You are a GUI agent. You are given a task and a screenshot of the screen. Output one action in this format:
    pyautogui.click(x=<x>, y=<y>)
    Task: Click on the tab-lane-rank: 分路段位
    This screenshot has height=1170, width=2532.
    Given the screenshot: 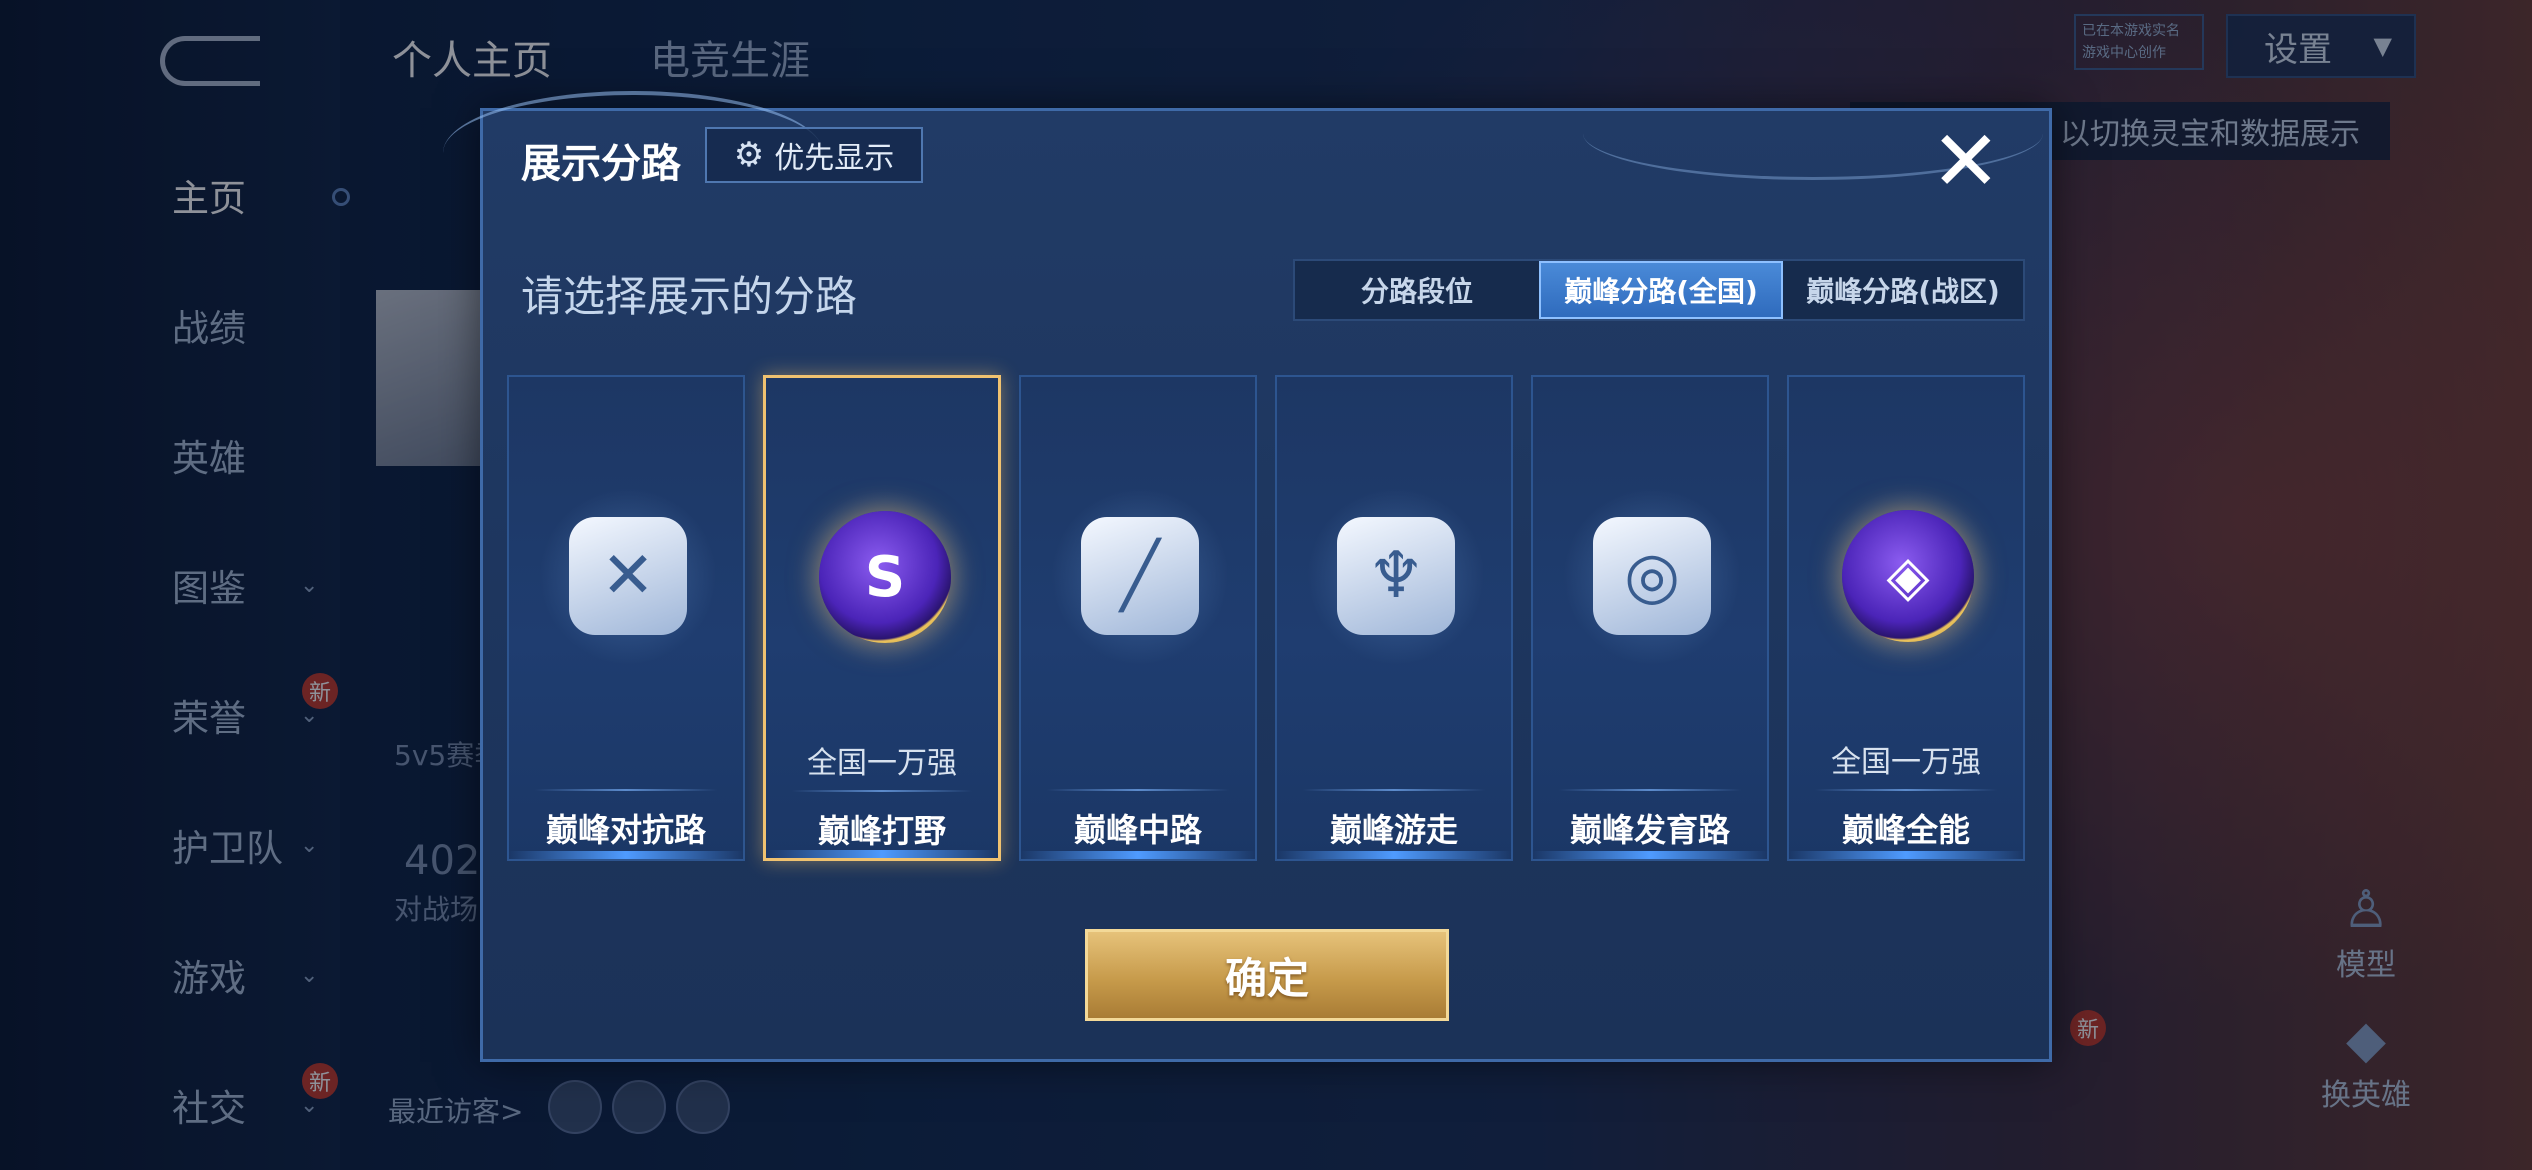 What is the action you would take?
    pyautogui.click(x=1417, y=290)
    